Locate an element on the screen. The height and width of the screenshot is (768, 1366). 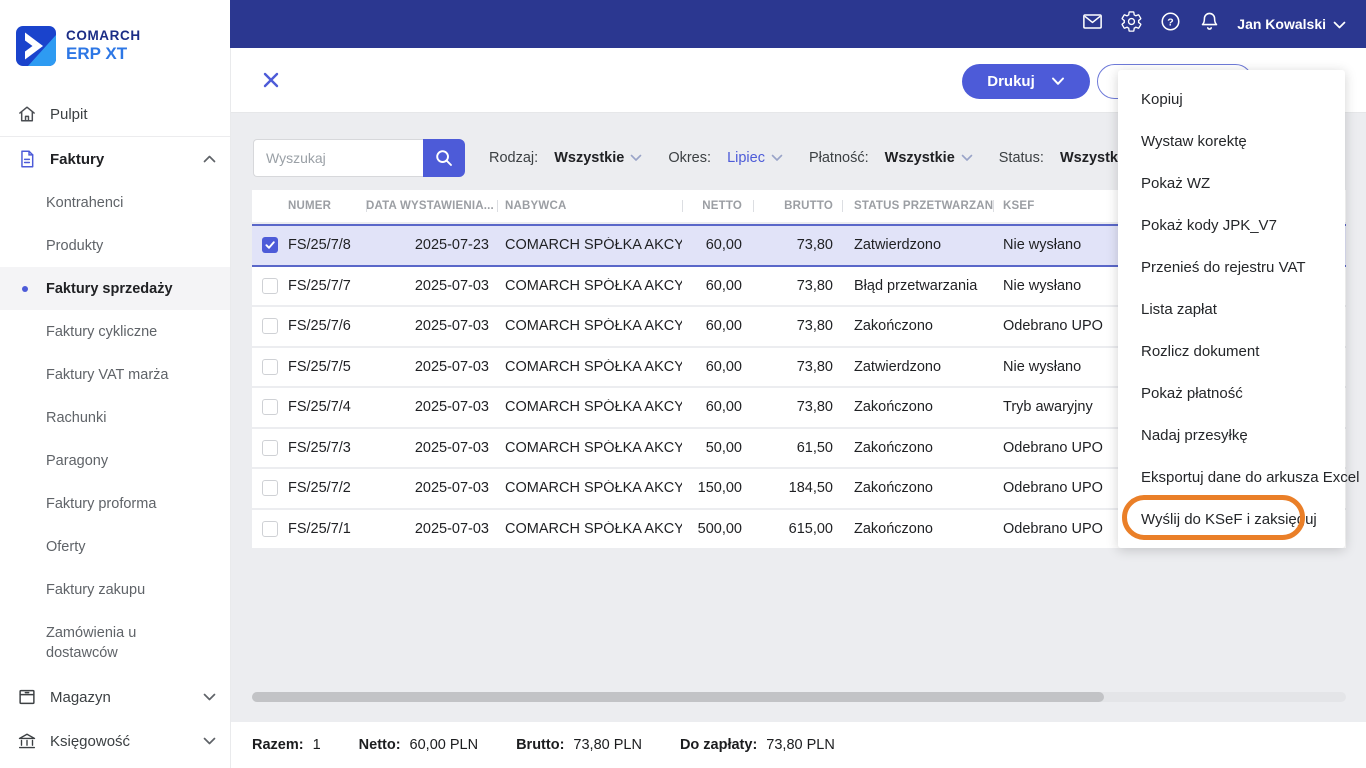
cell-data: 2025-07-03 is located at coordinates (451, 488).